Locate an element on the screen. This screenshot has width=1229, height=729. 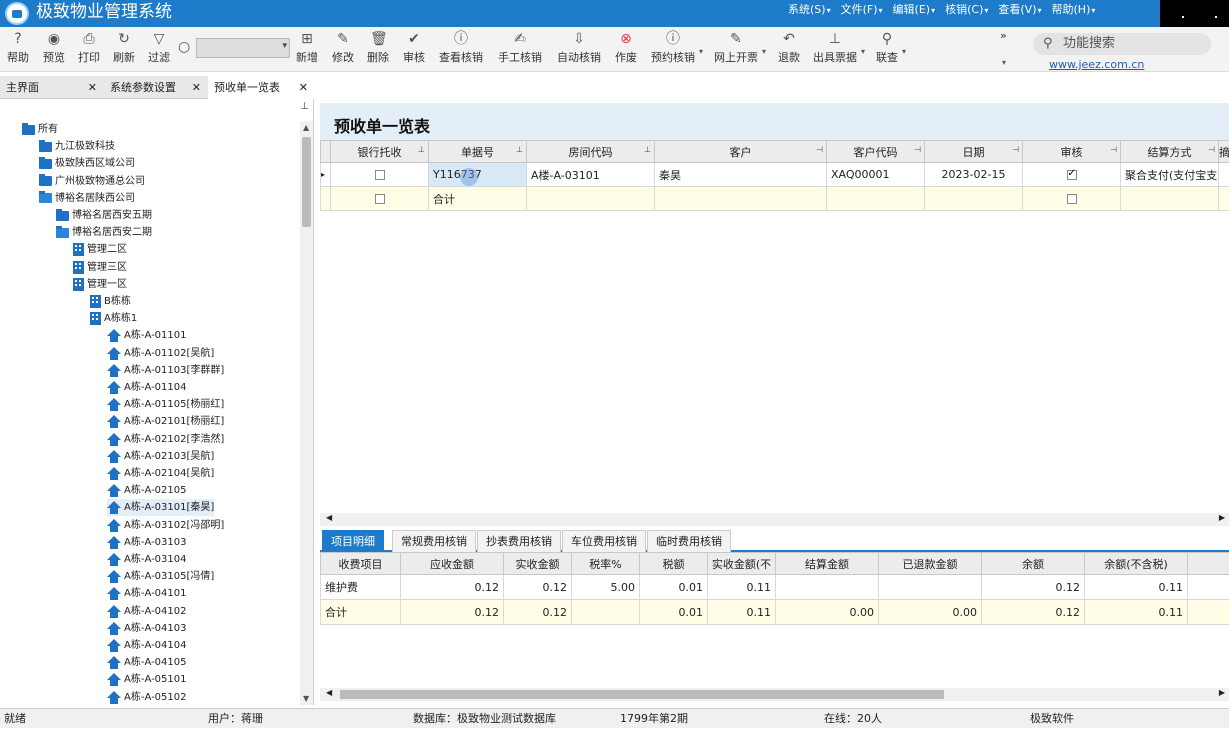
menu-view: 查看(V) is located at coordinates (1019, 10).